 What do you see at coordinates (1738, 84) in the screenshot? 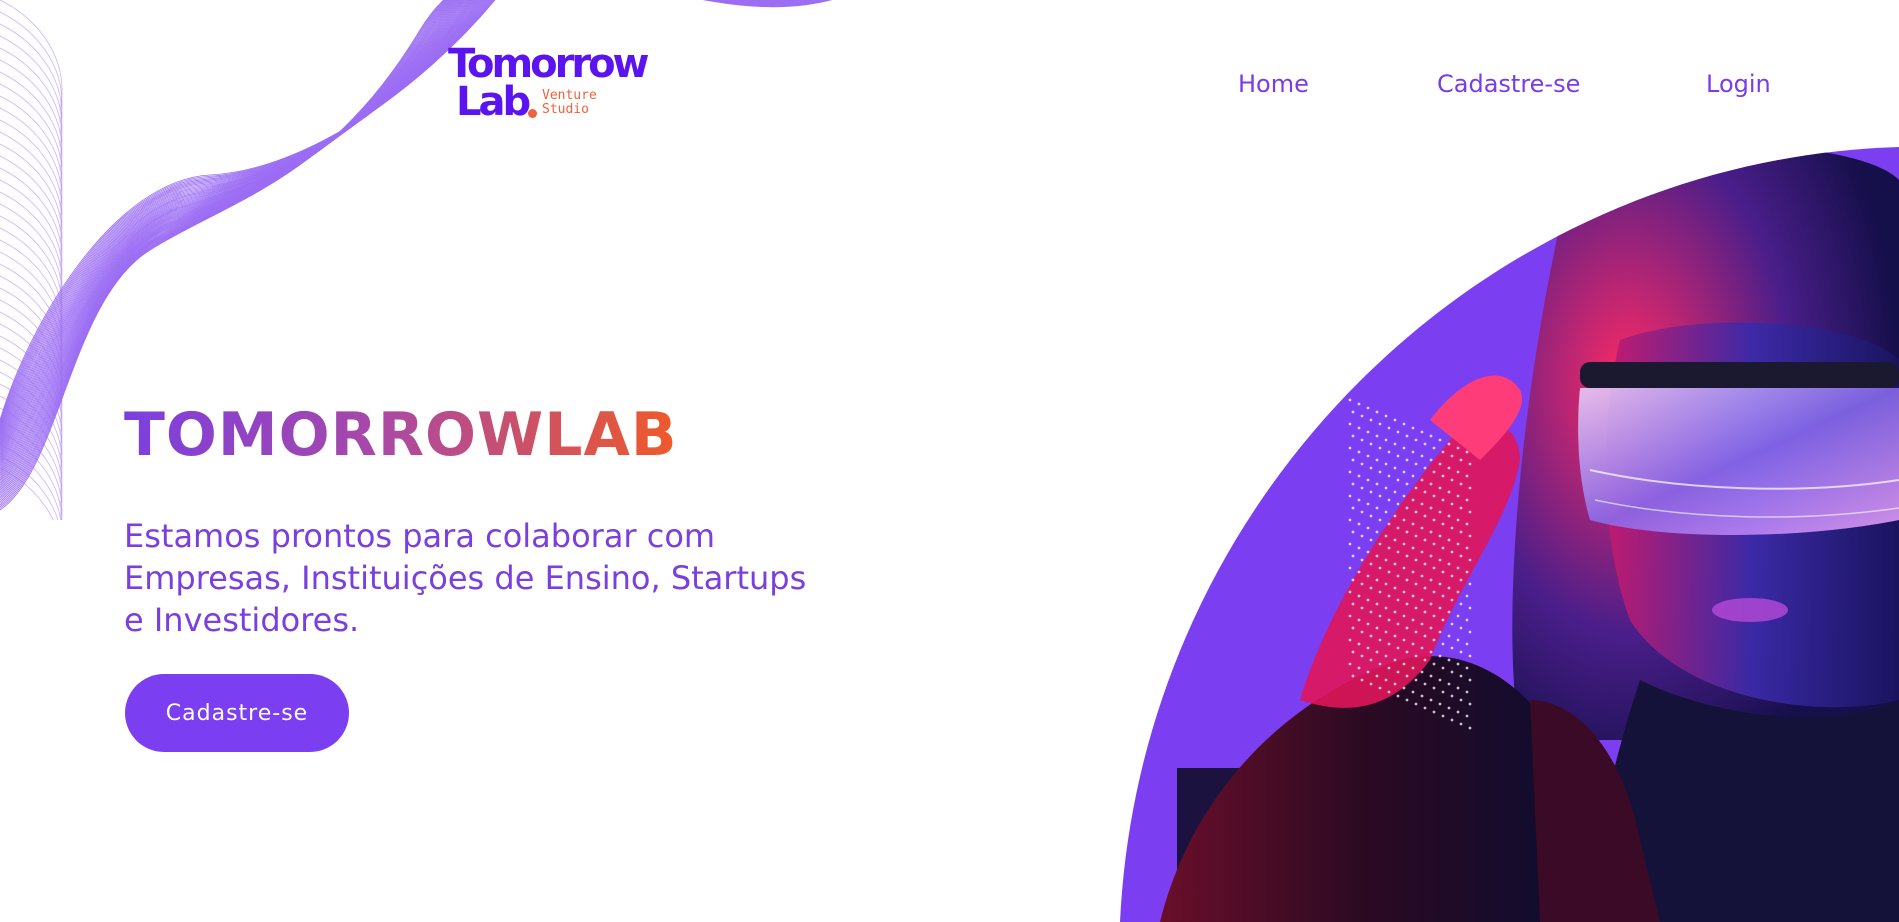
I see `nav-login-link: Login` at bounding box center [1738, 84].